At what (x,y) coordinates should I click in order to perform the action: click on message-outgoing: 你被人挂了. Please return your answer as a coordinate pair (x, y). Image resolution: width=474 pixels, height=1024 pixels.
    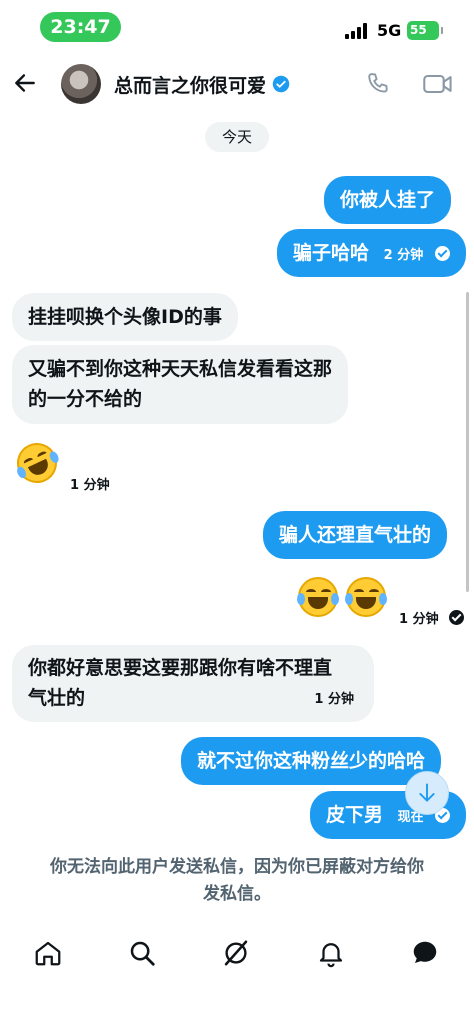
    Looking at the image, I should click on (388, 200).